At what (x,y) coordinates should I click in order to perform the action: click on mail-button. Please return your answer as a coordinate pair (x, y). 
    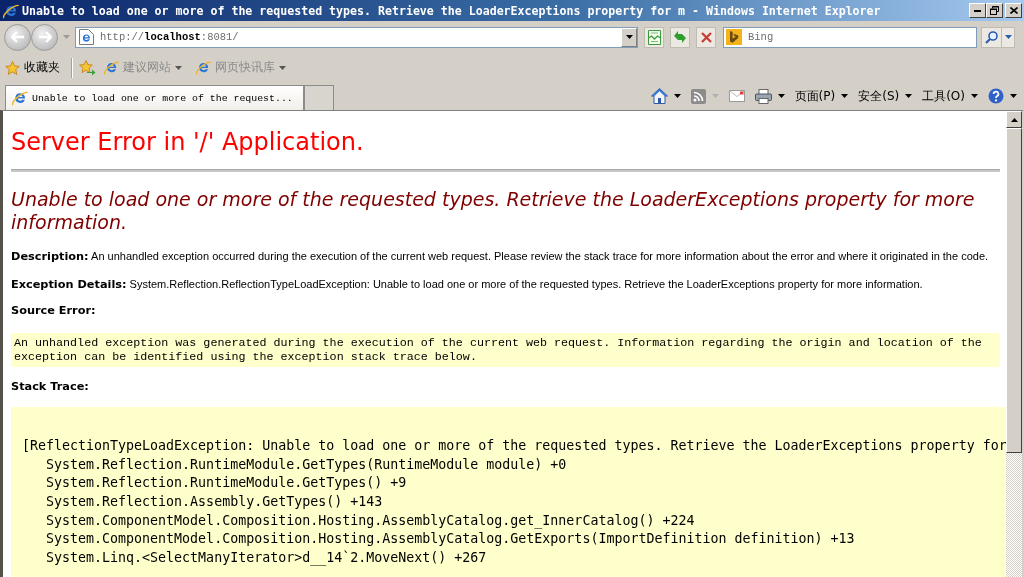
    Looking at the image, I should click on (736, 96).